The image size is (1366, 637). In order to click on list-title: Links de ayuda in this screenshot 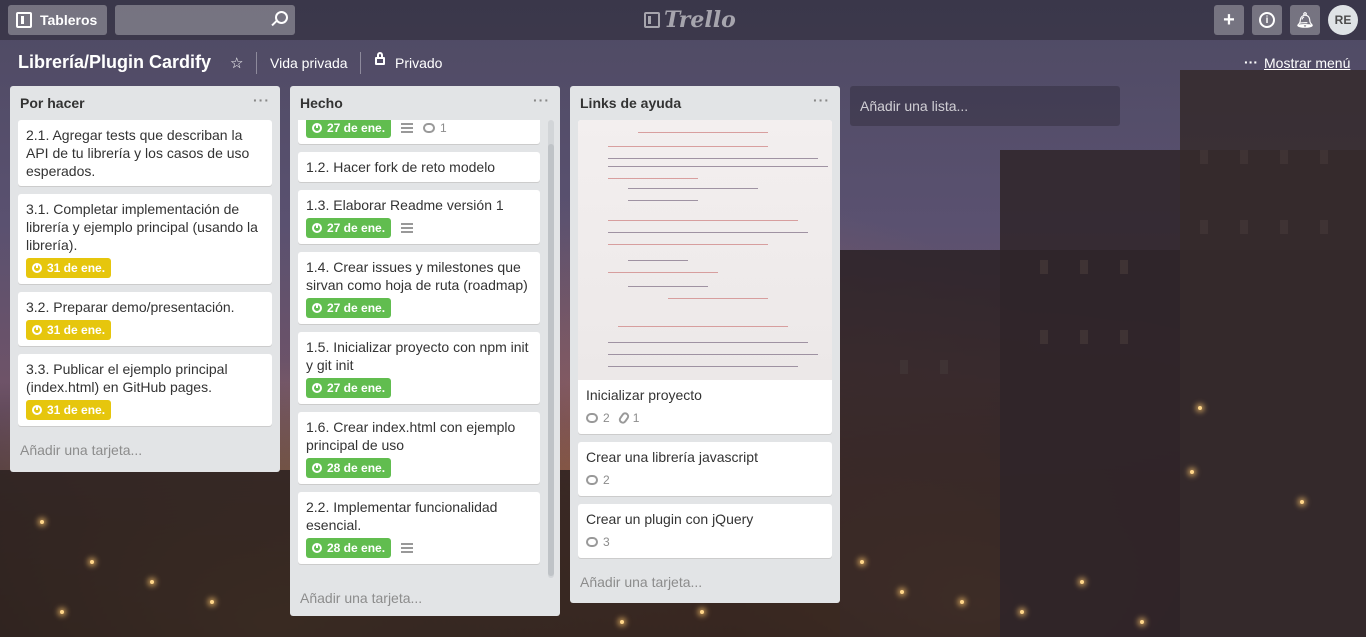, I will do `click(630, 103)`.